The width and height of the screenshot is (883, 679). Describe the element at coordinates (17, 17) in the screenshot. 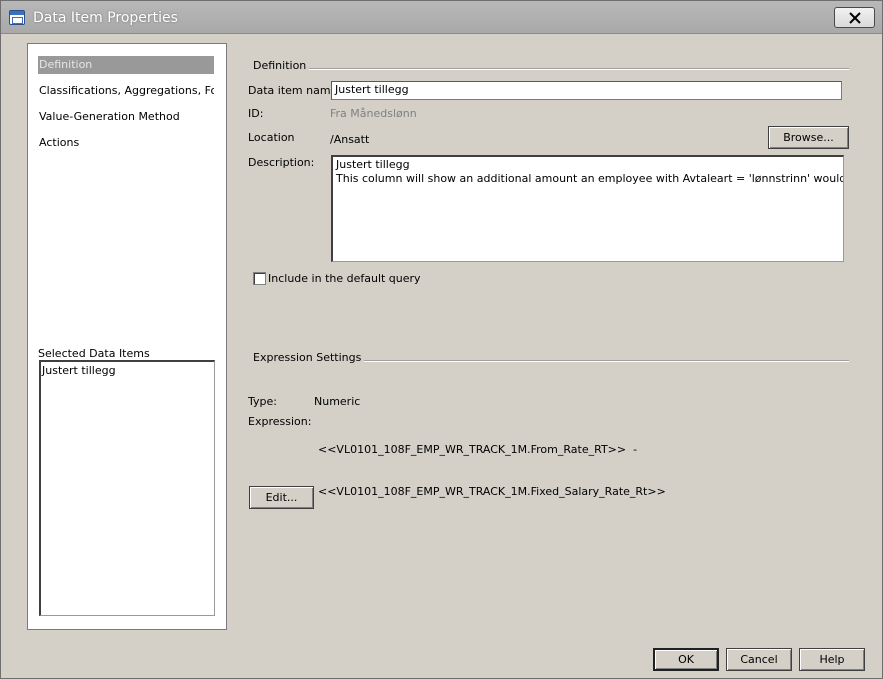

I see `app-window-icon` at that location.